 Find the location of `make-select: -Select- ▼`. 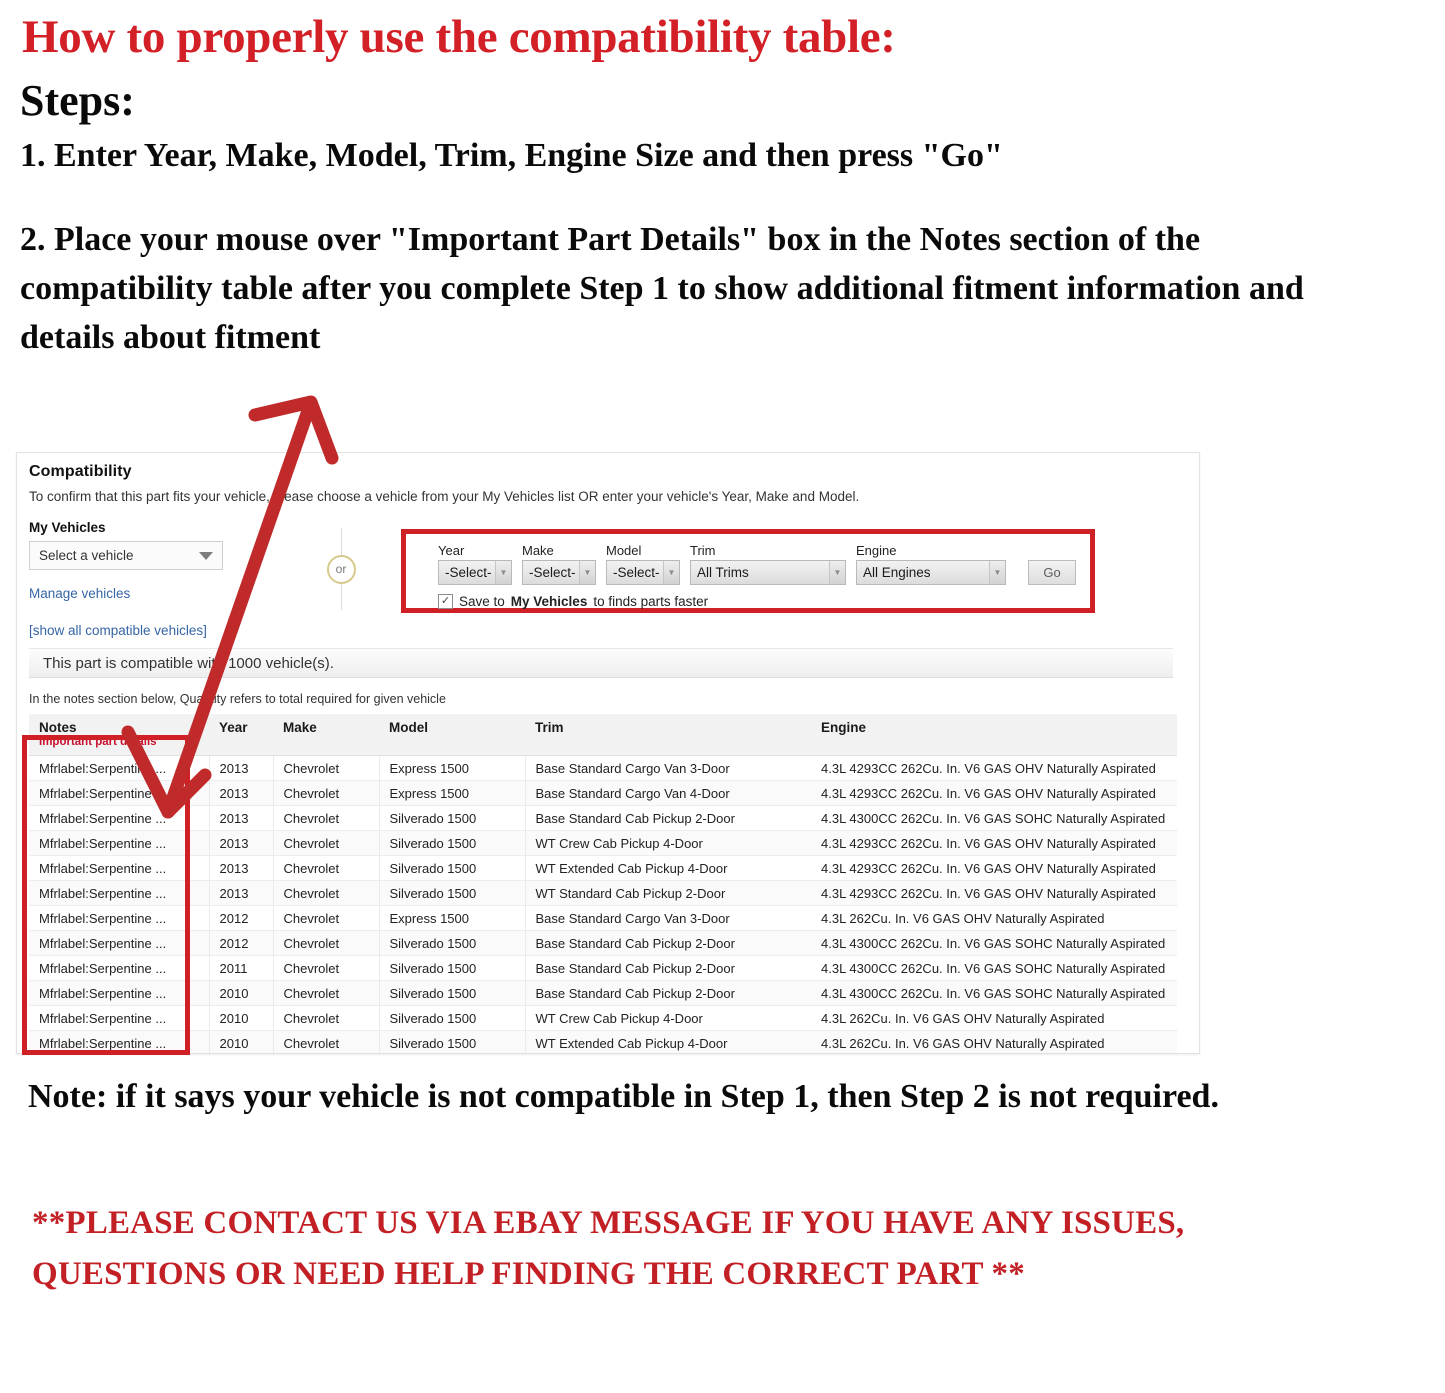

make-select: -Select- ▼ is located at coordinates (559, 572).